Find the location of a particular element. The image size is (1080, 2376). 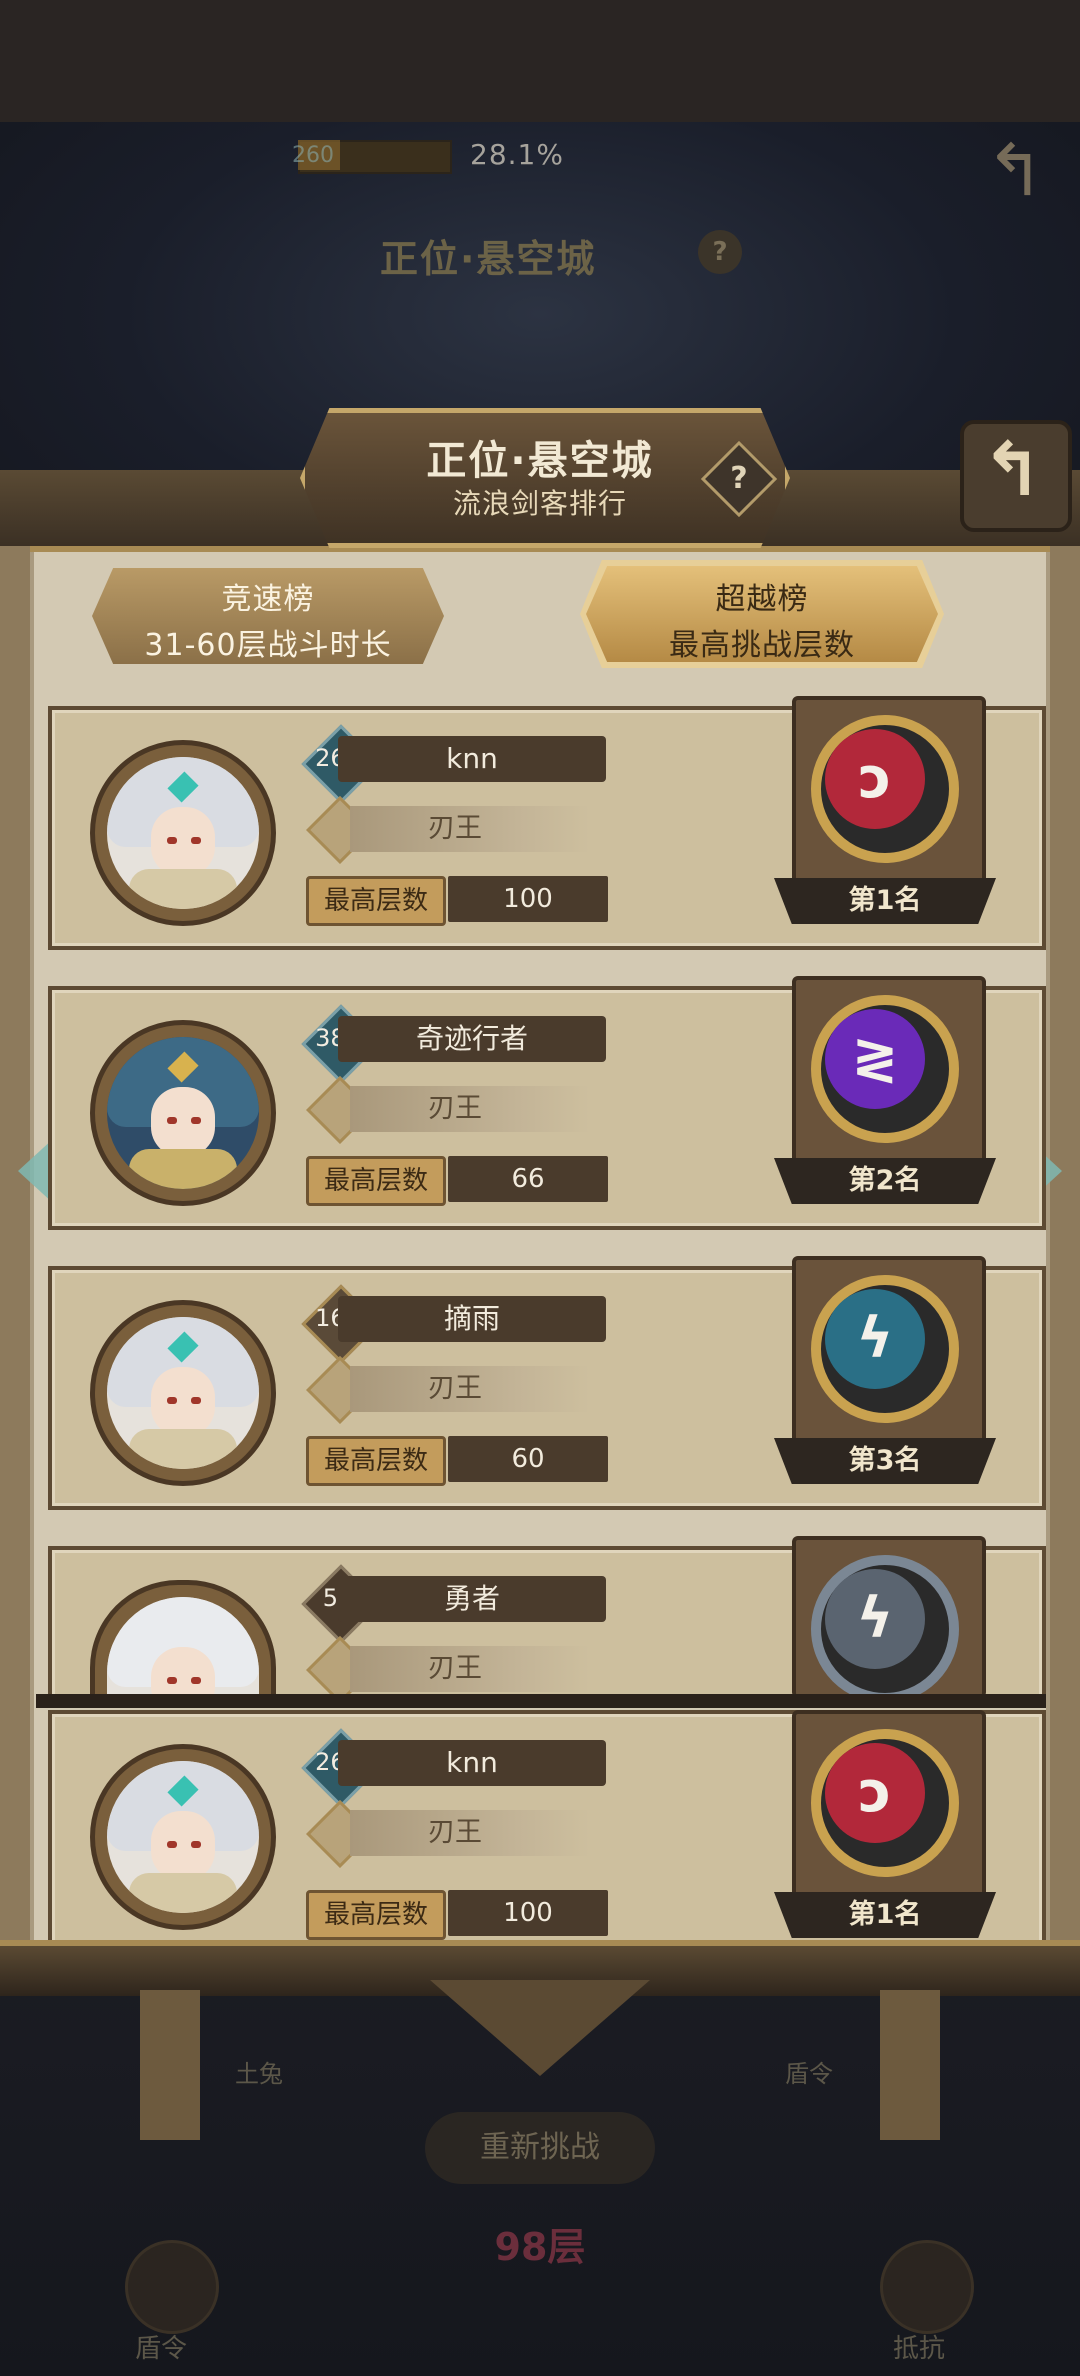

background-help-icon: ? is located at coordinates (720, 252).